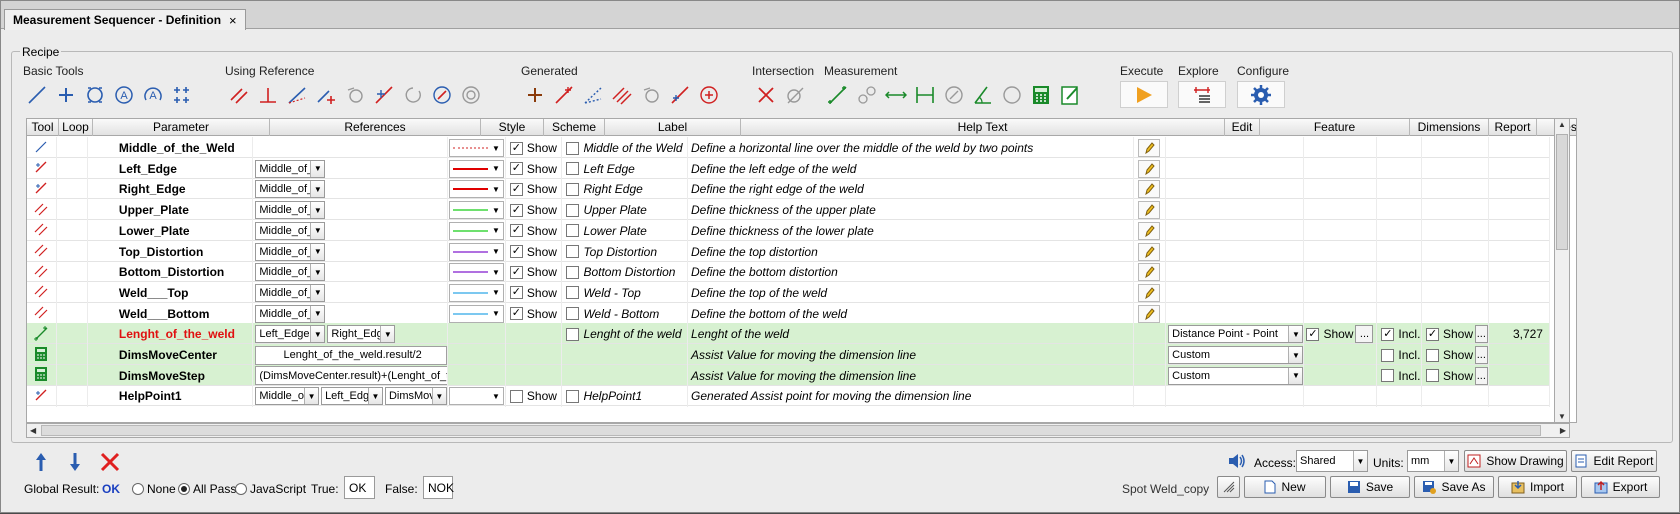 The image size is (1680, 514). What do you see at coordinates (1562, 416) in the screenshot?
I see `scroll-down-icon: ▼` at bounding box center [1562, 416].